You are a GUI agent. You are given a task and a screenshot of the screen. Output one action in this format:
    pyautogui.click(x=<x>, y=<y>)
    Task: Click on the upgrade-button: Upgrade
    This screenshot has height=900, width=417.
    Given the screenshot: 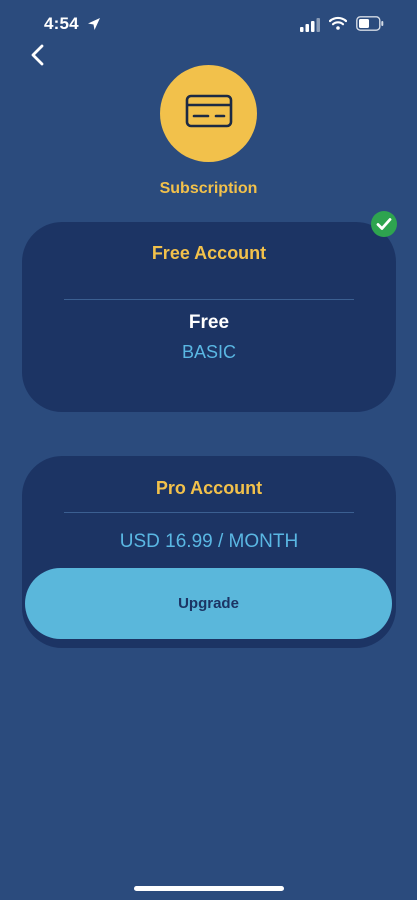 What is the action you would take?
    pyautogui.click(x=208, y=603)
    